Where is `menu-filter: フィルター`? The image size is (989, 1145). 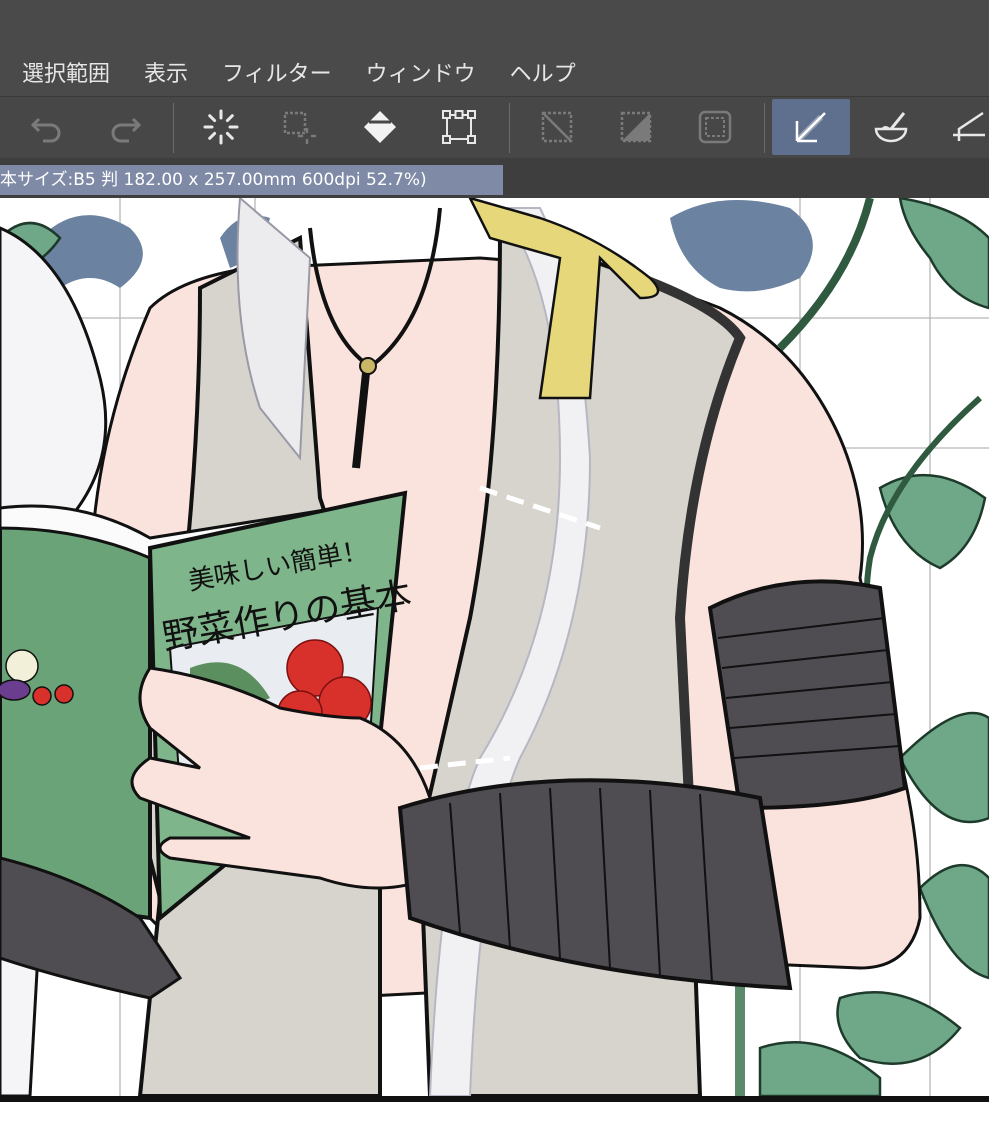
menu-filter: フィルター is located at coordinates (277, 72).